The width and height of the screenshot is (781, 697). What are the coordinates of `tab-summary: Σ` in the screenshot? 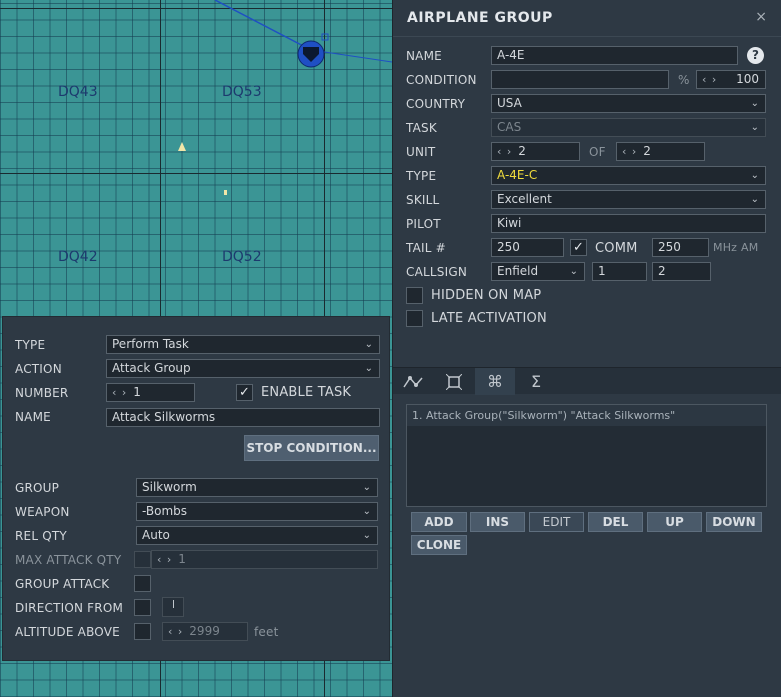 It's located at (536, 381).